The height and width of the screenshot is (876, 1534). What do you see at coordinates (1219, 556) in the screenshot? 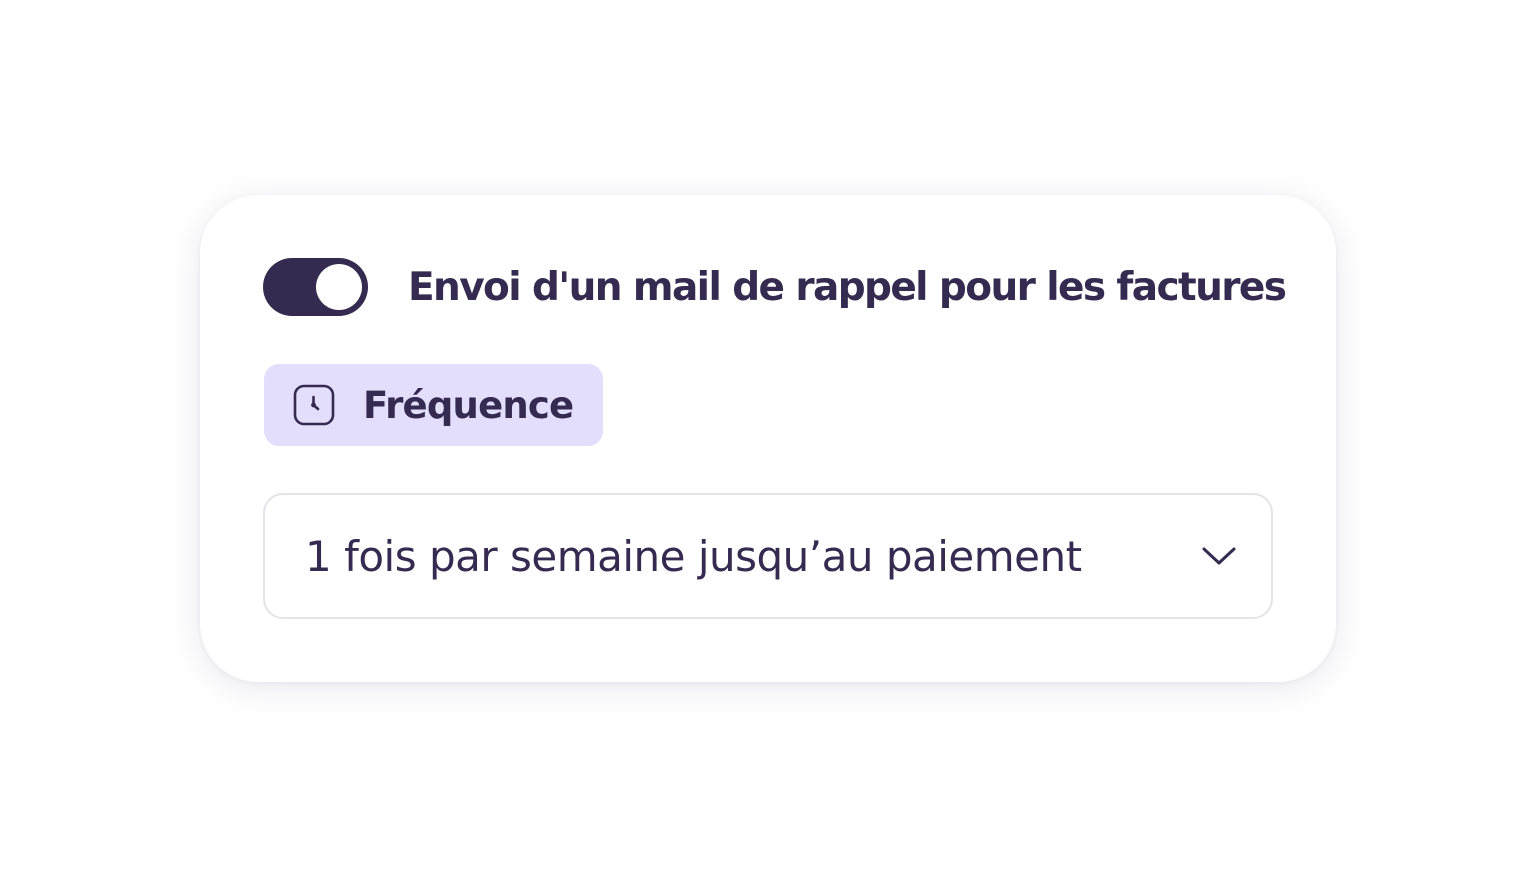
I see `chevron-down-icon` at bounding box center [1219, 556].